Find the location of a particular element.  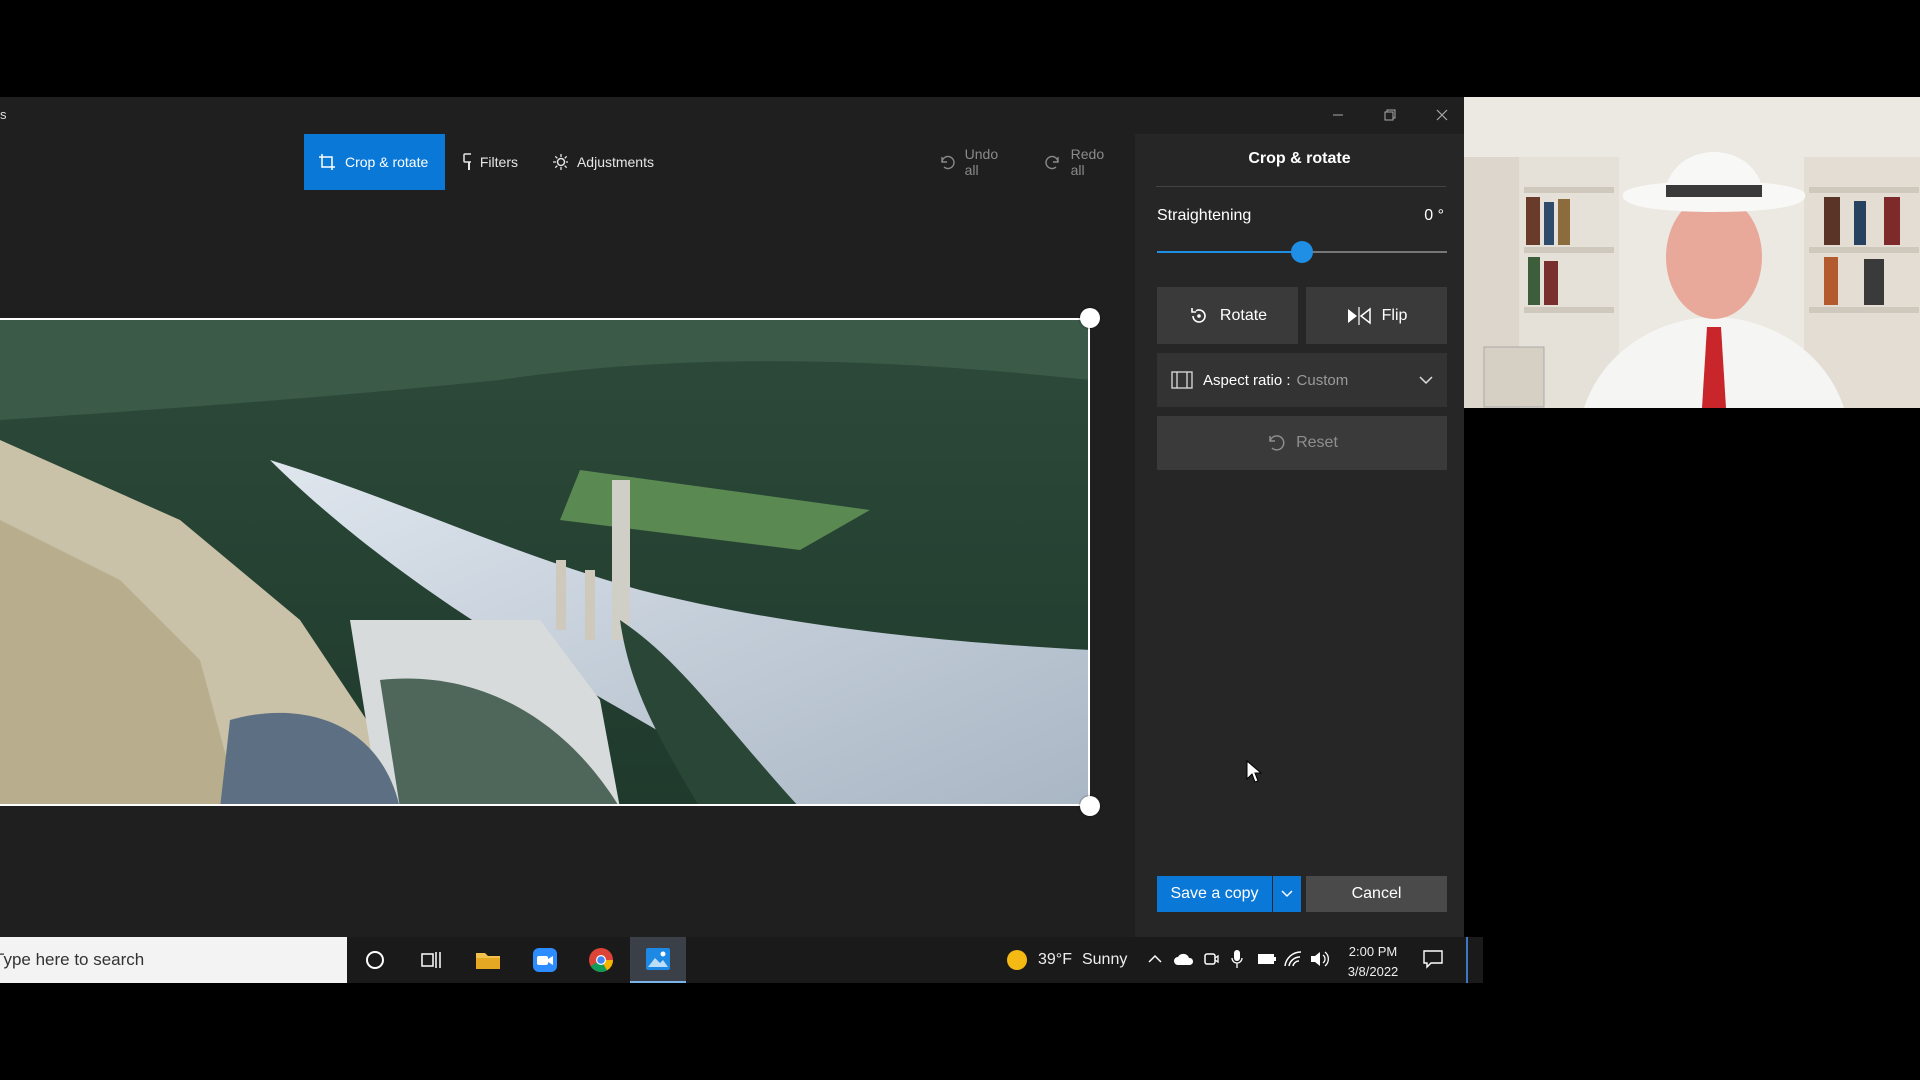

save-copy-button: Save a copy is located at coordinates (1214, 894).